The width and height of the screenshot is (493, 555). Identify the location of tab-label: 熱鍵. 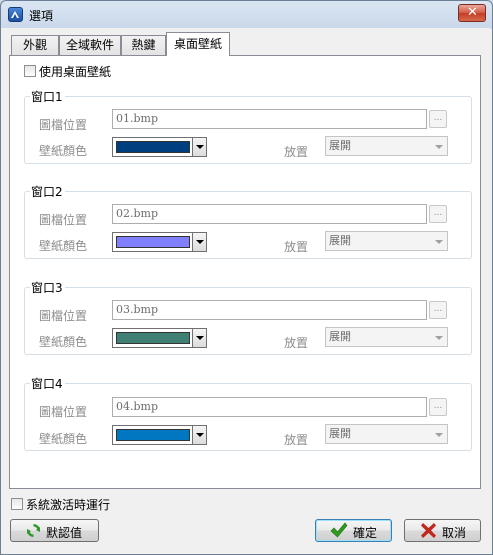
(143, 45).